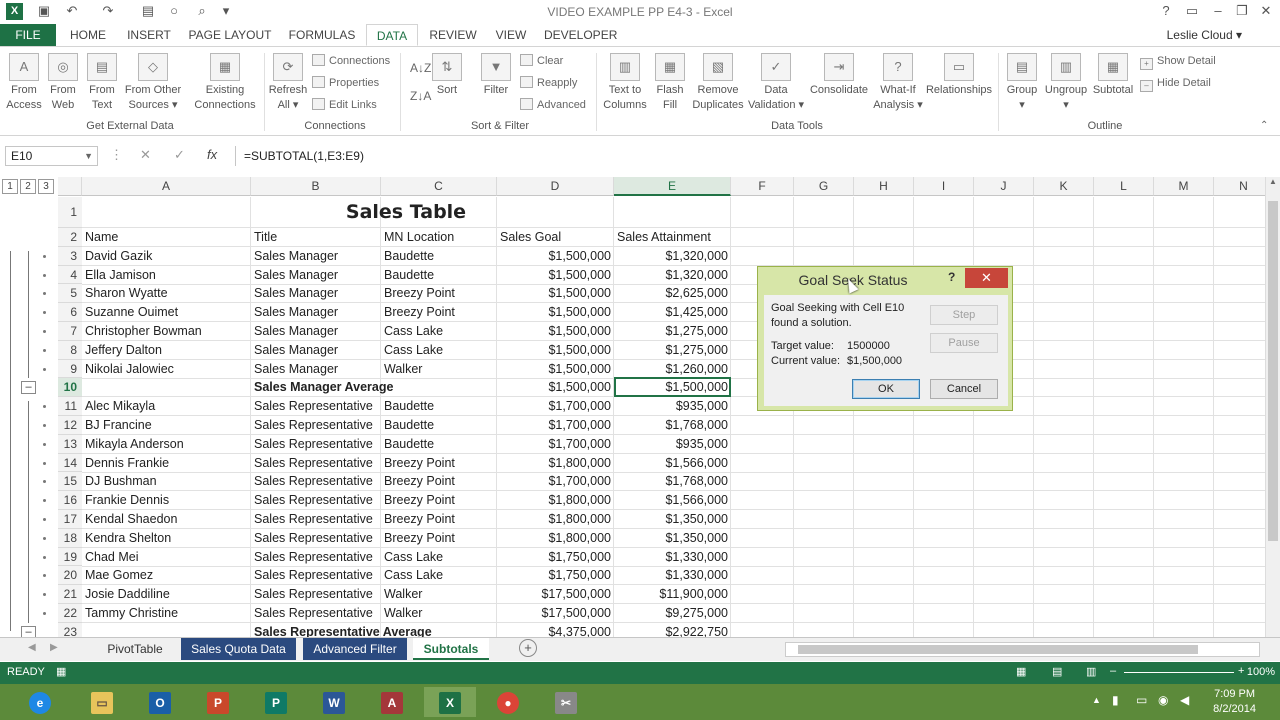 The height and width of the screenshot is (720, 1280). Describe the element at coordinates (1184, 186) in the screenshot. I see `column-header-m: M` at that location.